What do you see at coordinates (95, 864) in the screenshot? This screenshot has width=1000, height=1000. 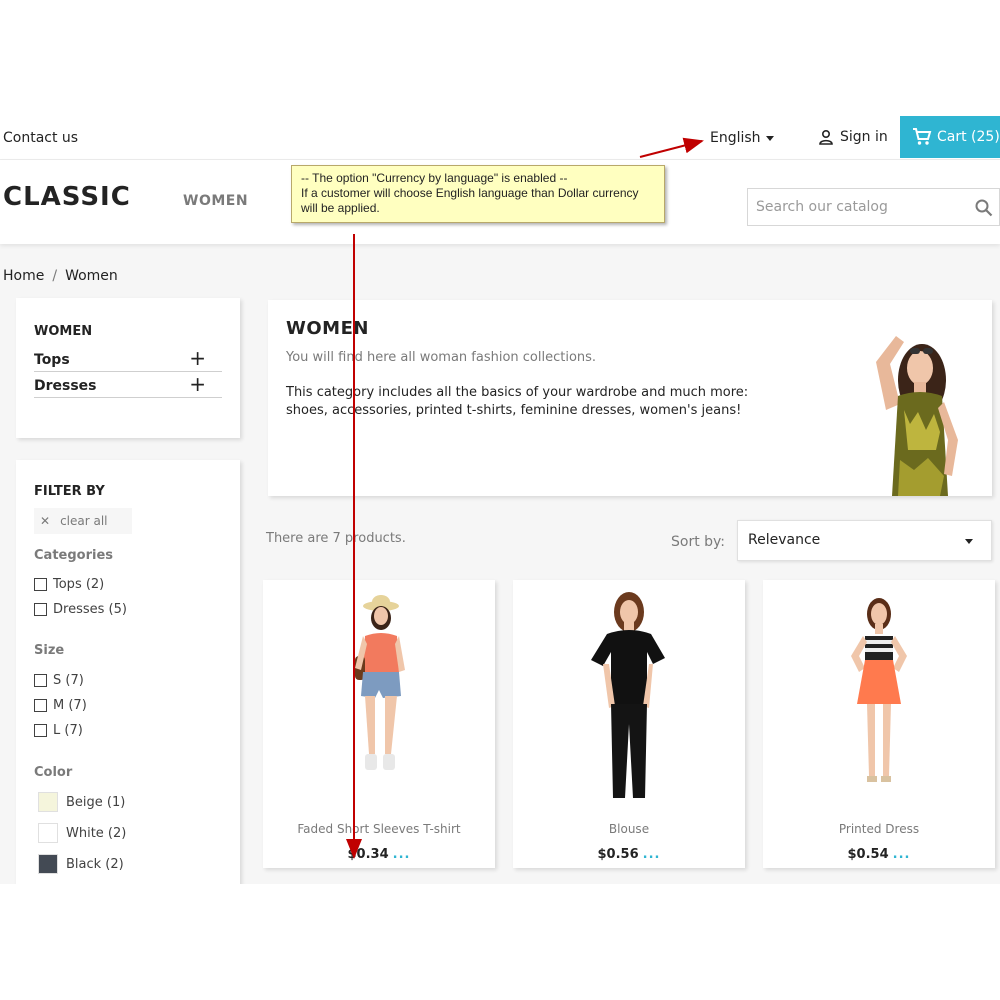 I see `facet-option-label: Black (2)` at bounding box center [95, 864].